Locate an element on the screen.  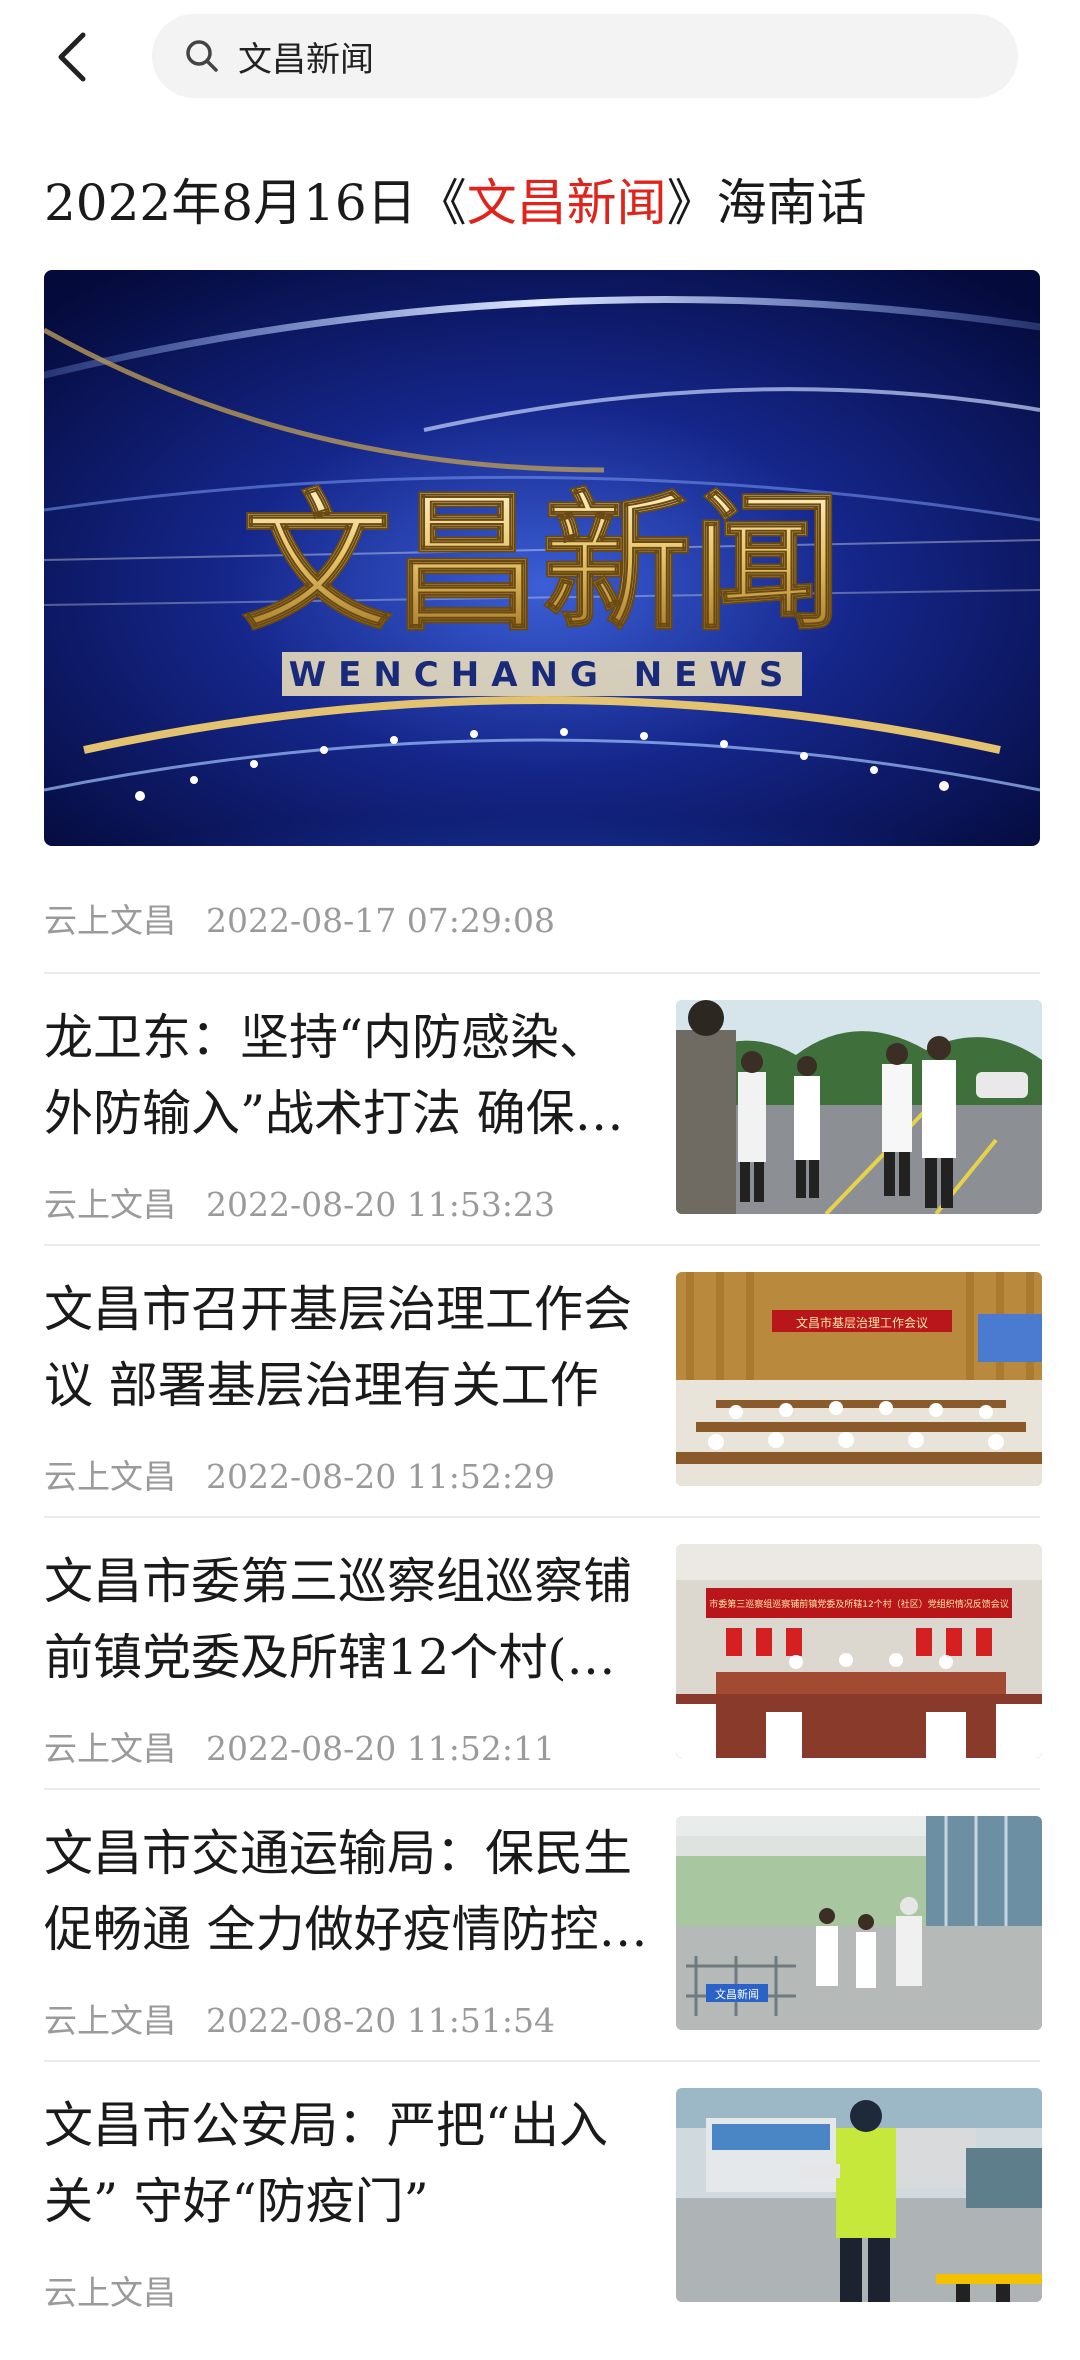
chevron-left-icon is located at coordinates (72, 57).